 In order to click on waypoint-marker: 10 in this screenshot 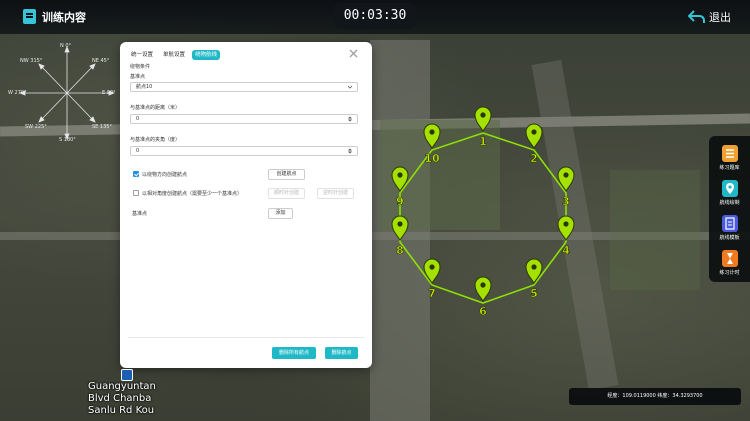, I will do `click(432, 144)`.